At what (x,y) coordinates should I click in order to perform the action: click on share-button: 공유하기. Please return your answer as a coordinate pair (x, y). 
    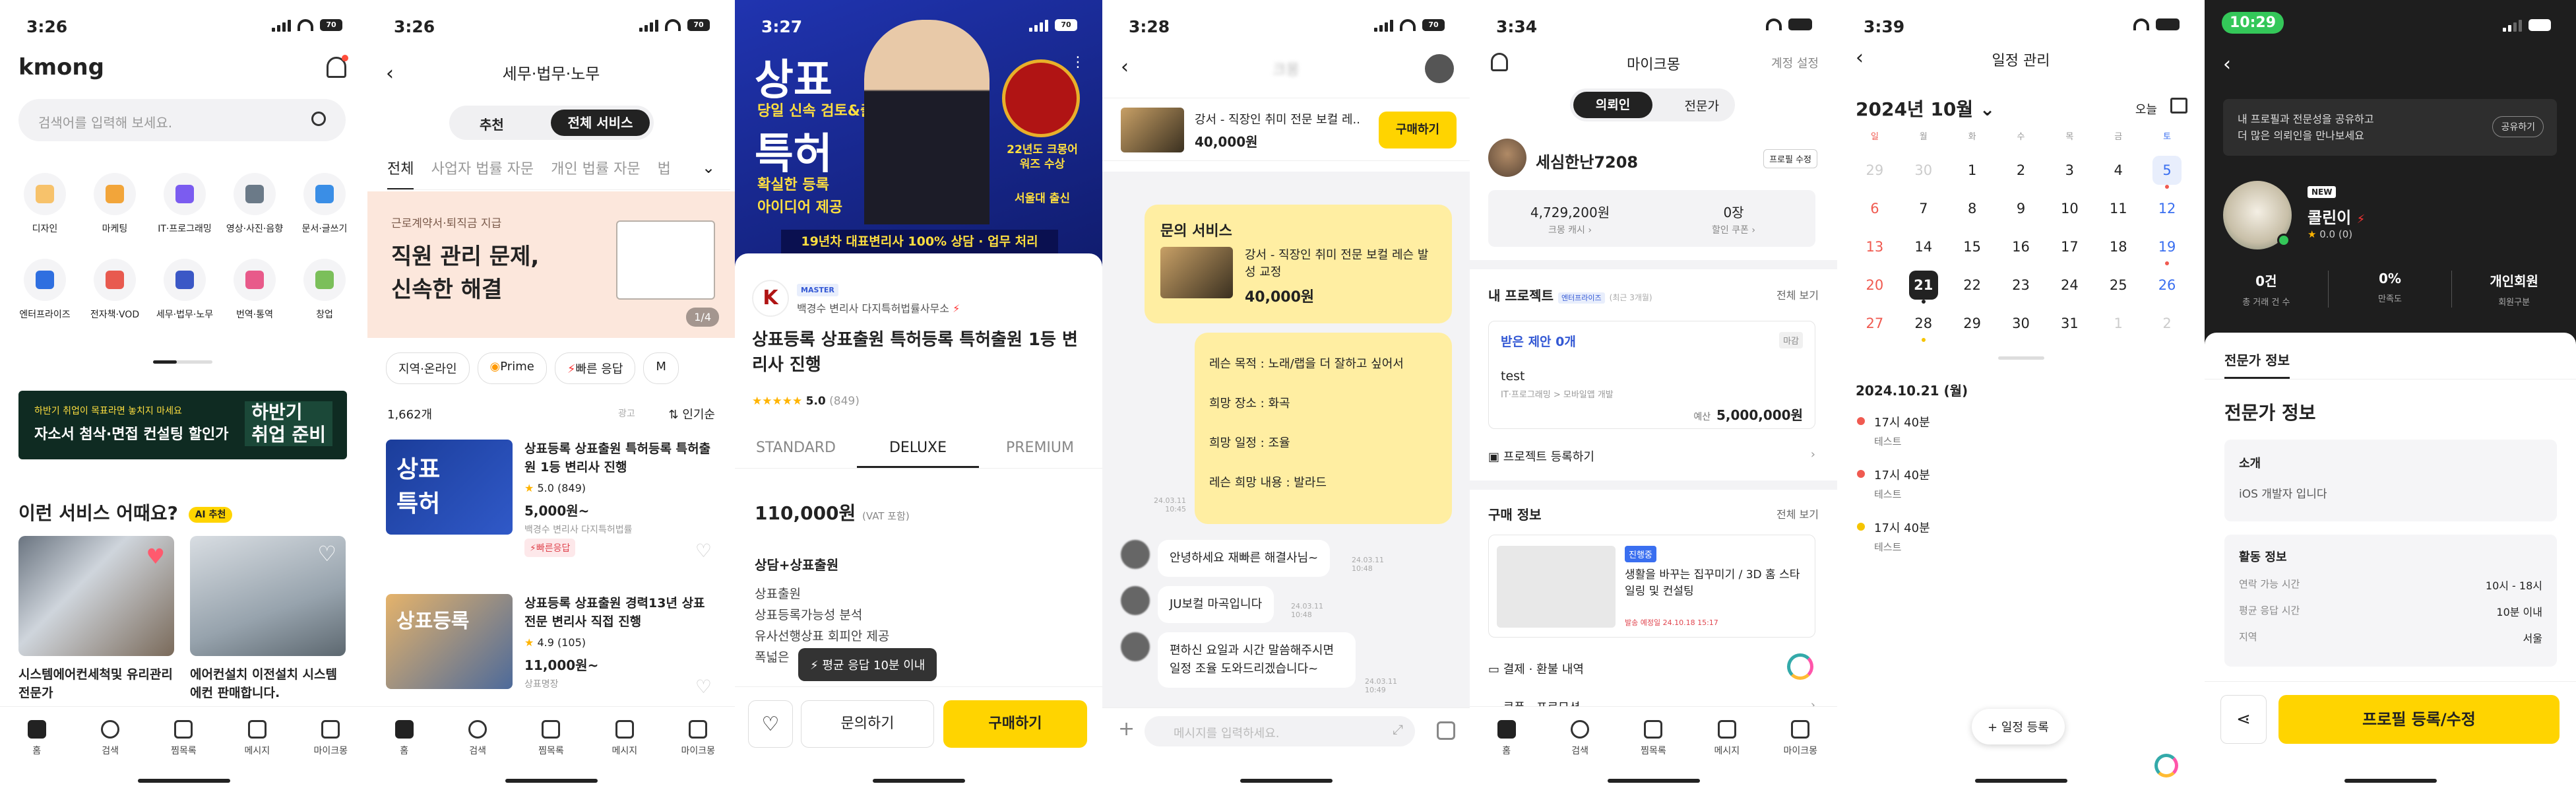
    Looking at the image, I should click on (2518, 126).